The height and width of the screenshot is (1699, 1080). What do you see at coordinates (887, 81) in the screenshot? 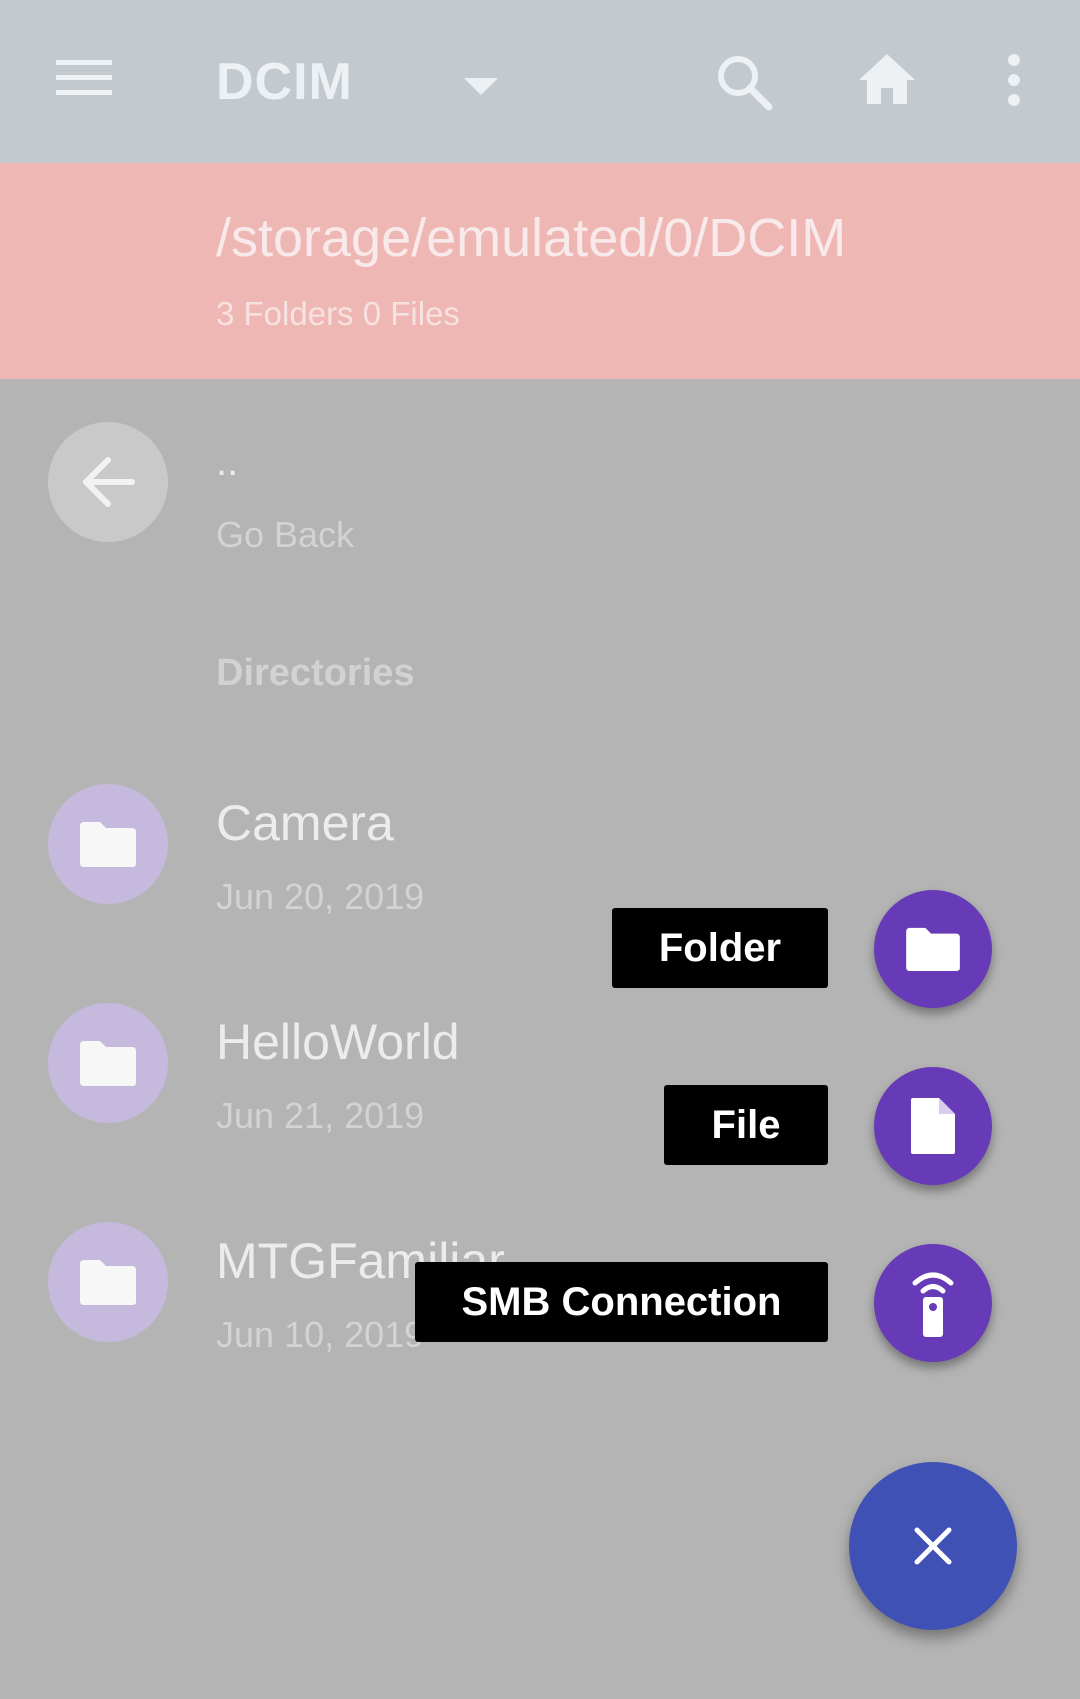
I see `home-icon` at bounding box center [887, 81].